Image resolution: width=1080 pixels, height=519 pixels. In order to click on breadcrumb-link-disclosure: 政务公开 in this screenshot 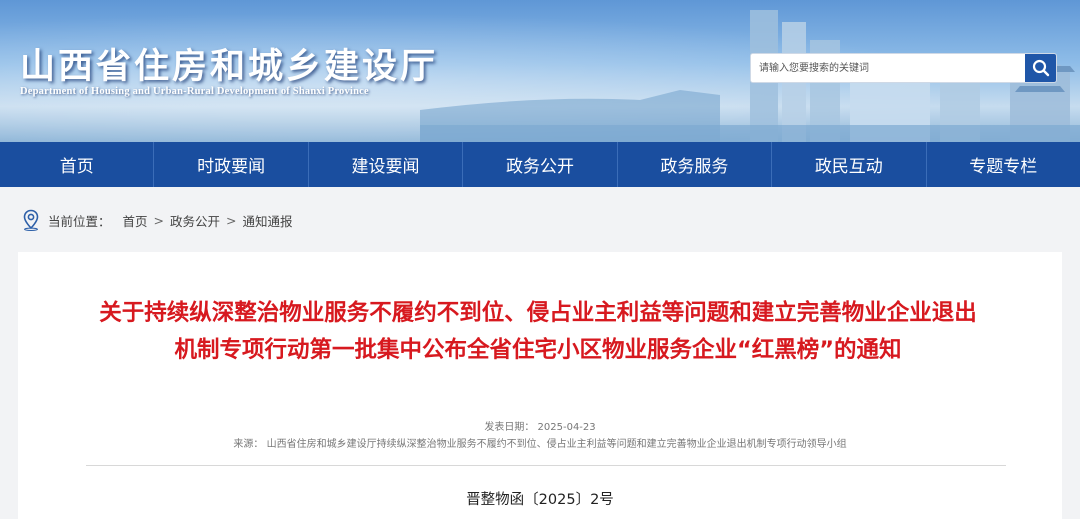, I will do `click(195, 220)`.